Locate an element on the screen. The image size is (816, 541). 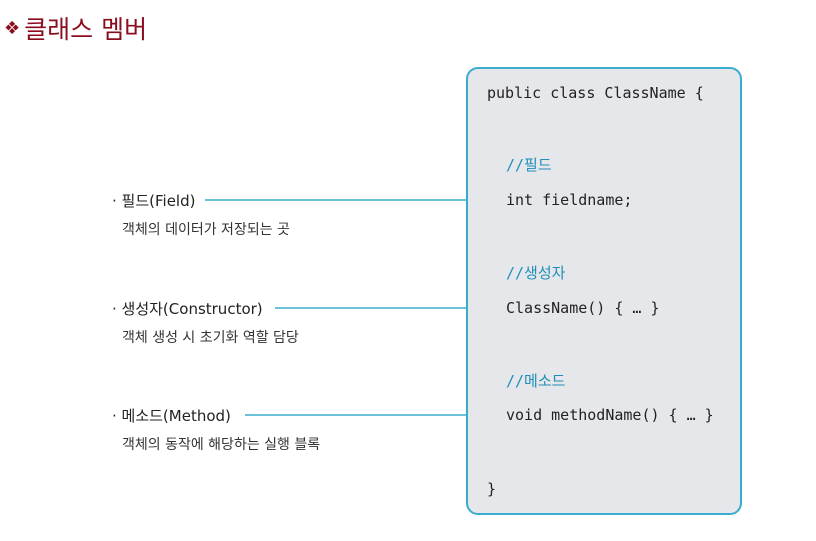
constructor-comment: //생성자 is located at coordinates (536, 273).